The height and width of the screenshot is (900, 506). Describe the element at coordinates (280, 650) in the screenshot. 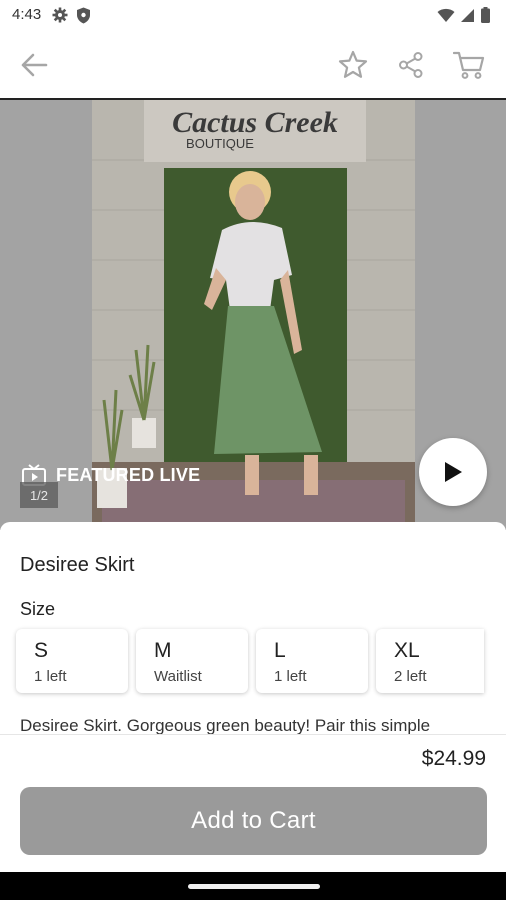

I see `size-name: L` at that location.